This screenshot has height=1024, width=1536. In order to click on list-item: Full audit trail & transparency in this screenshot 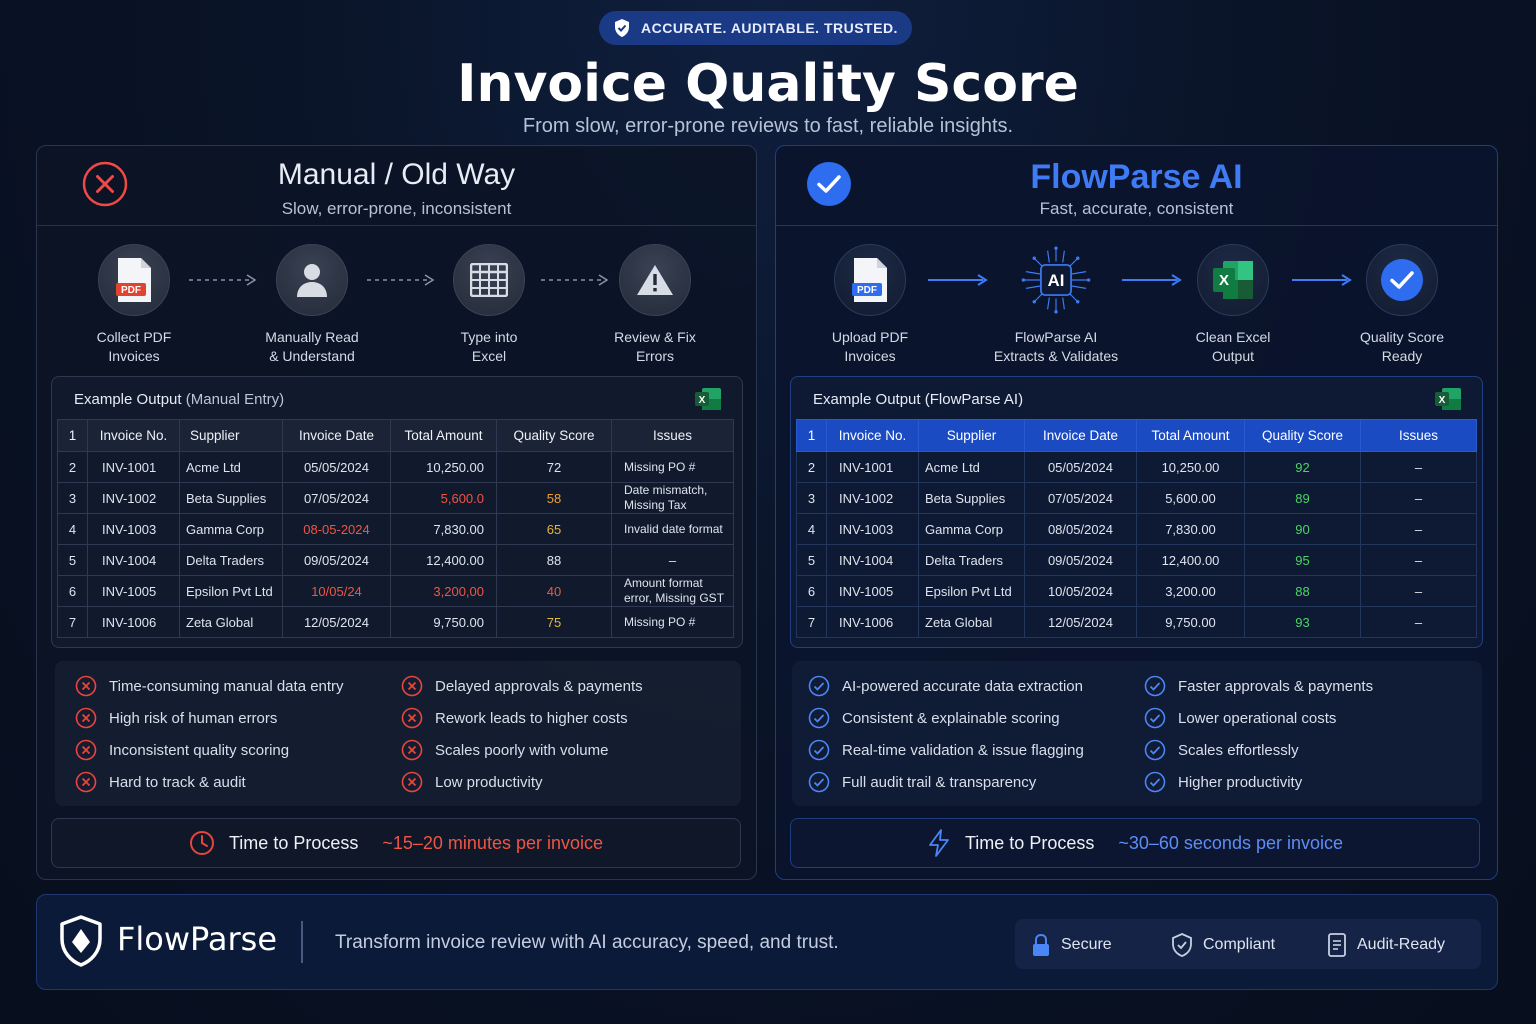, I will do `click(922, 782)`.